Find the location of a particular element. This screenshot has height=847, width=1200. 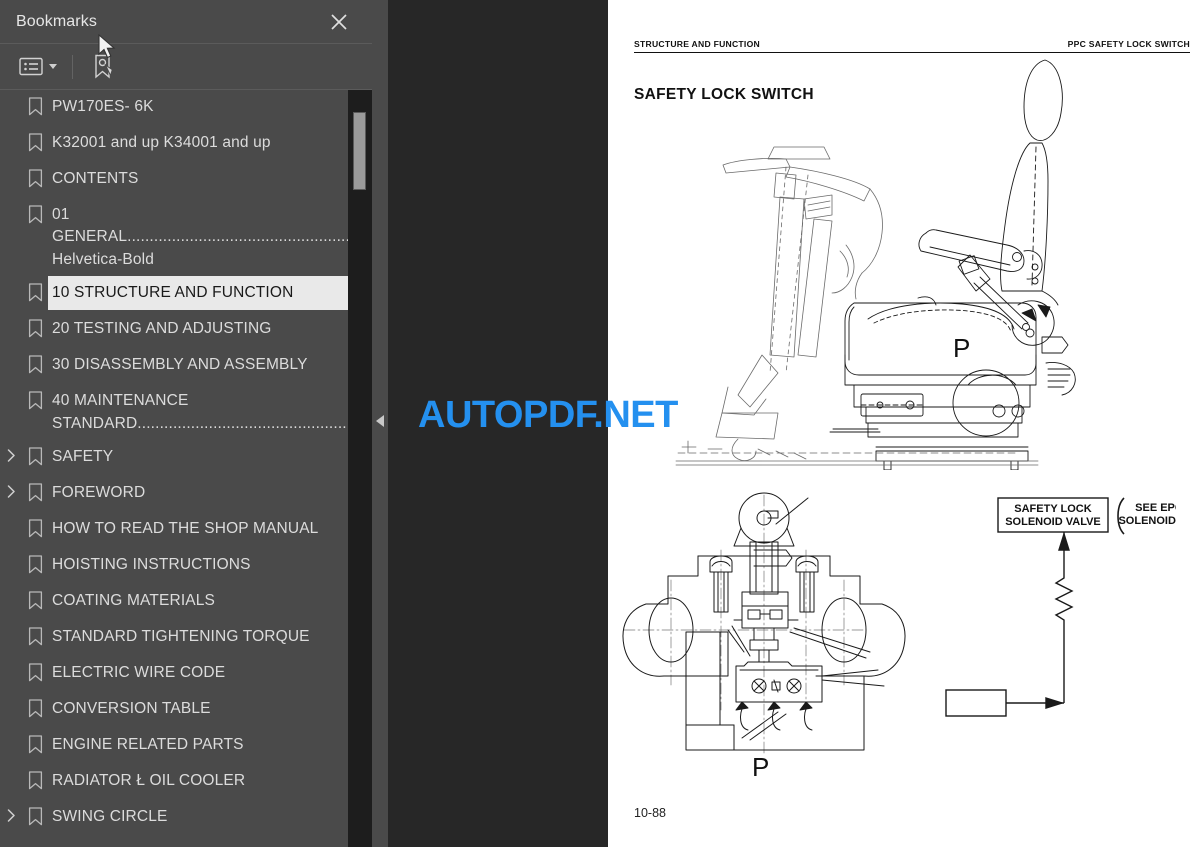

bookmark-item: RADIATOR Ł OIL COOLER is located at coordinates (186, 782).